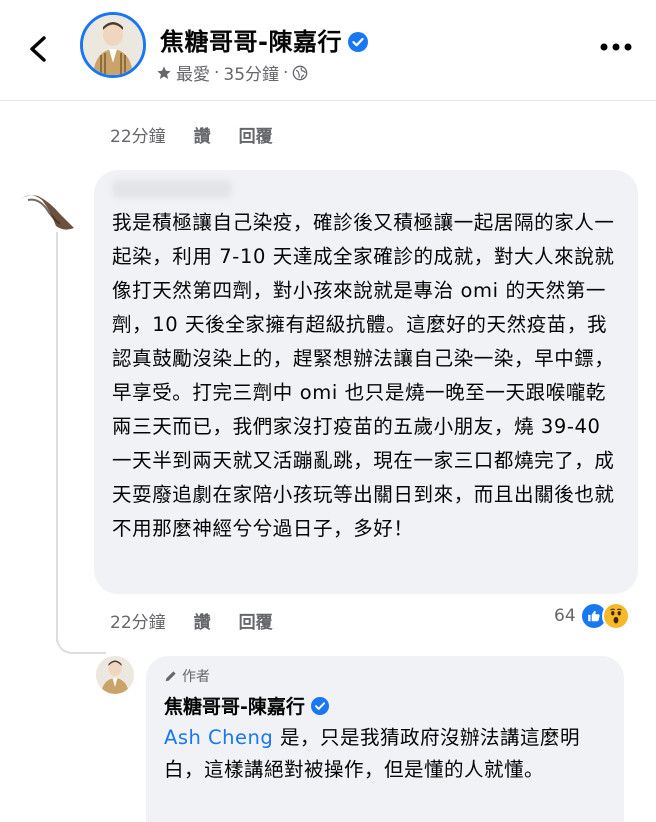  What do you see at coordinates (193, 75) in the screenshot?
I see `favorite-label: 最愛` at bounding box center [193, 75].